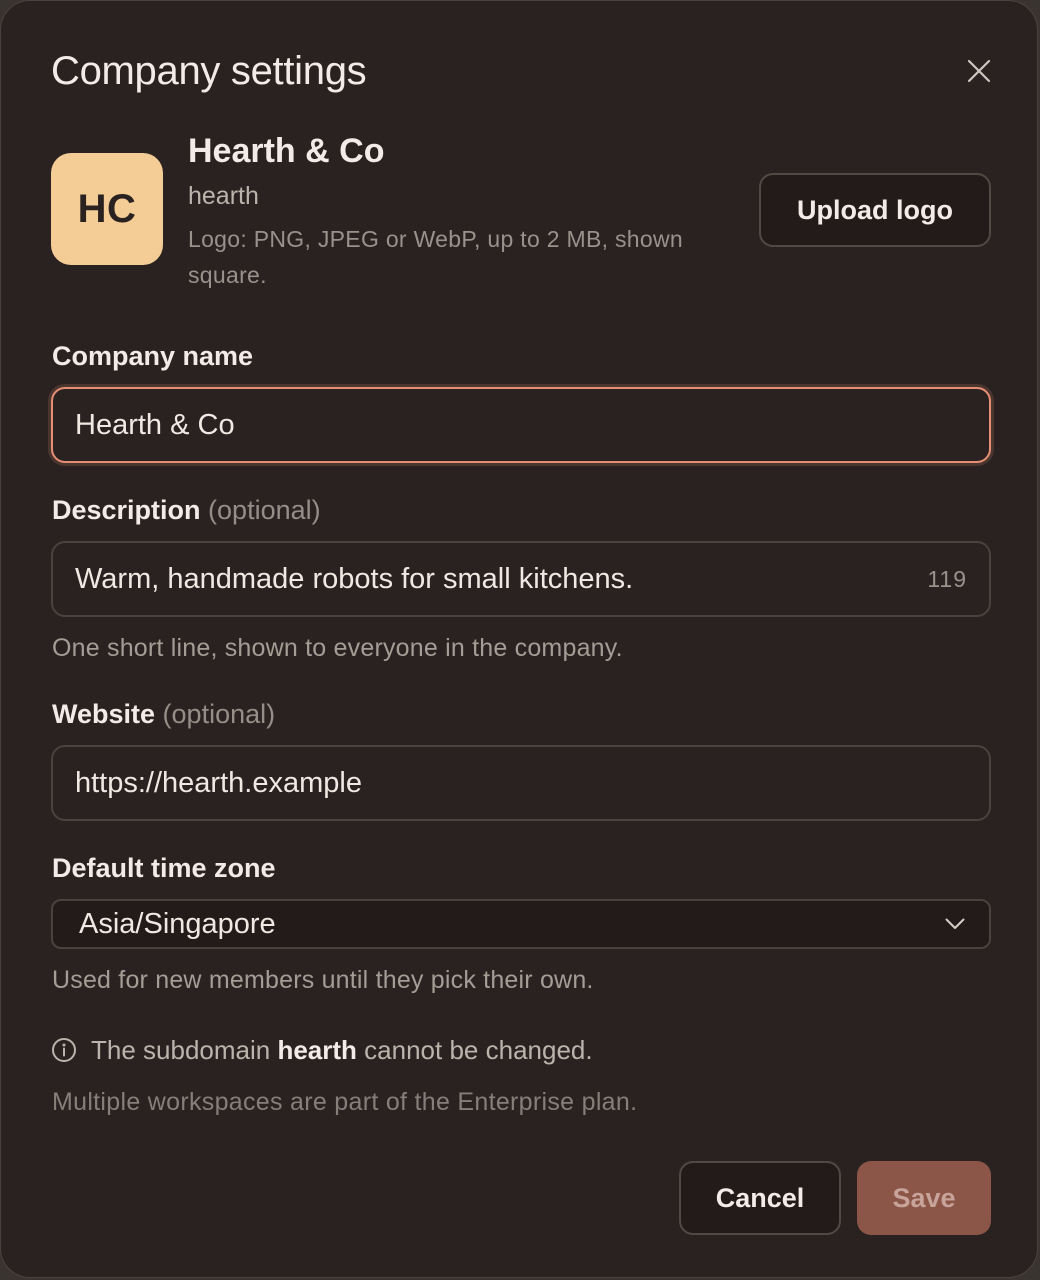  What do you see at coordinates (186, 510) in the screenshot?
I see `description-label: Description (optional)` at bounding box center [186, 510].